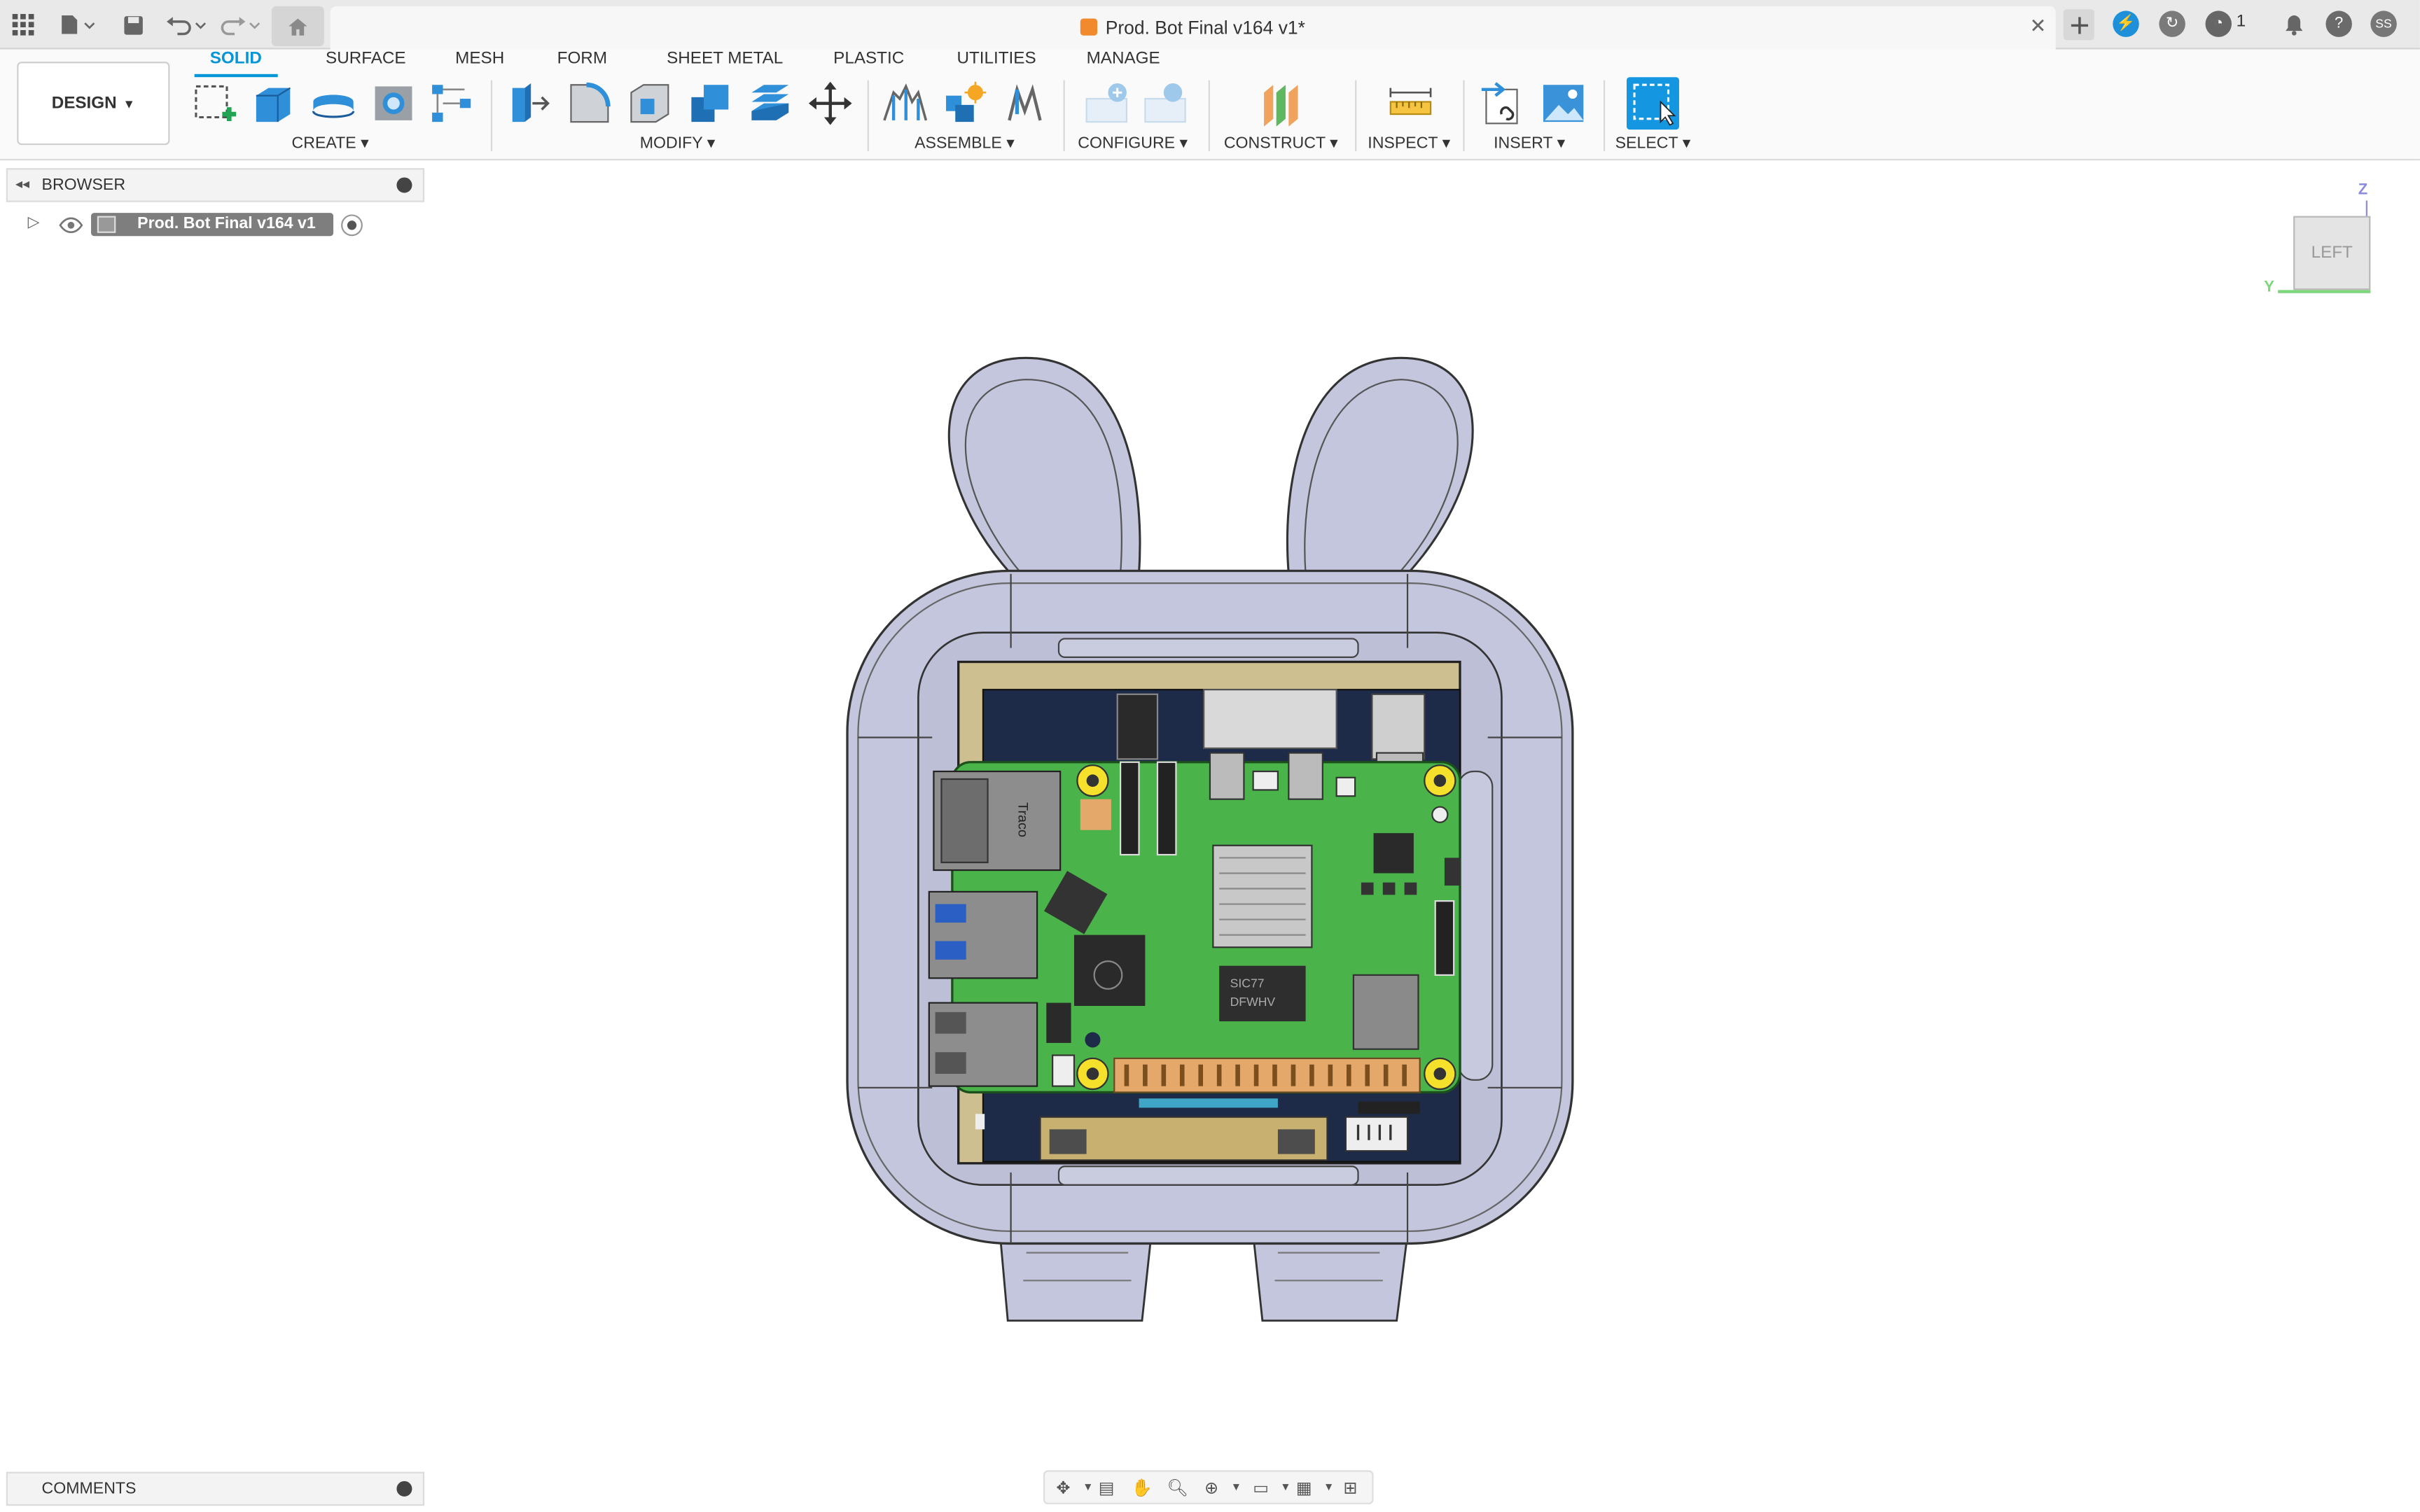 The width and height of the screenshot is (2420, 1512). Describe the element at coordinates (1210, 465) in the screenshot. I see `robot-ears` at that location.